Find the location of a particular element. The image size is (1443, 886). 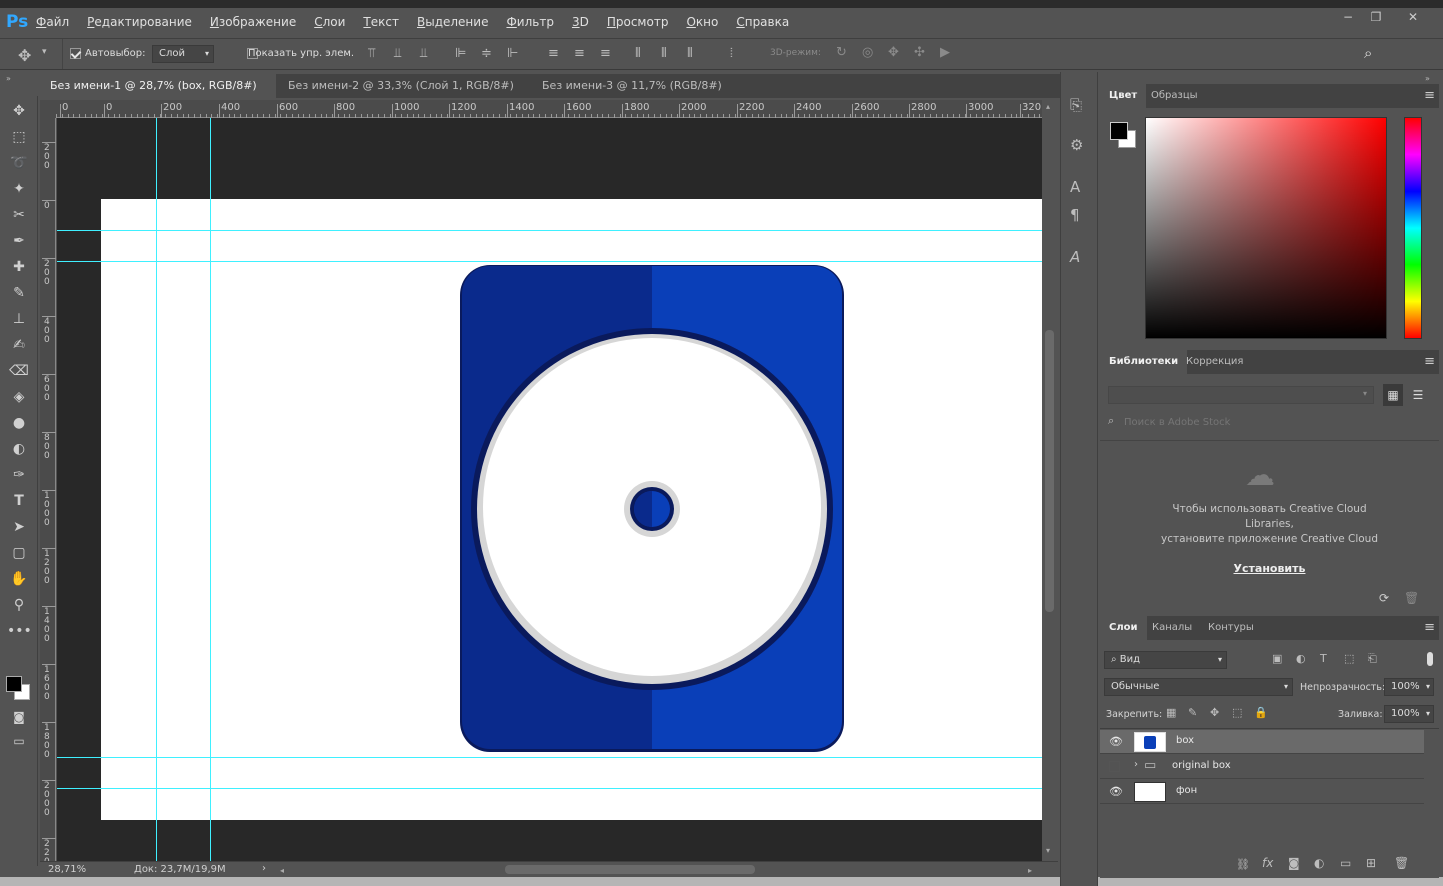

link-layers-icon: ⛓ is located at coordinates (1243, 864).